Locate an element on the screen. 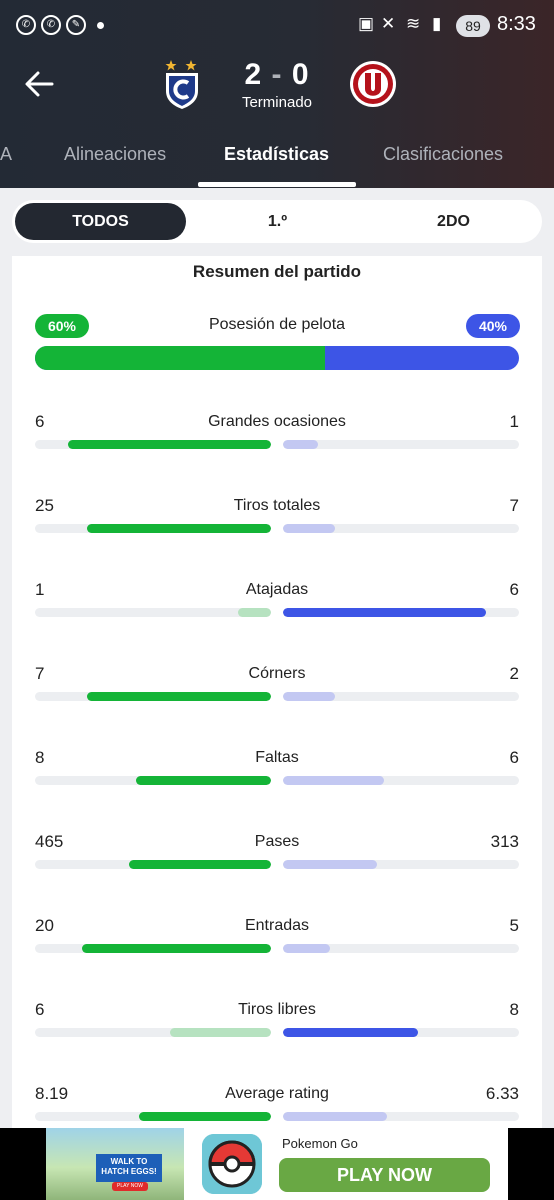 The width and height of the screenshot is (554, 1200). notification-dot-icon is located at coordinates (100, 25).